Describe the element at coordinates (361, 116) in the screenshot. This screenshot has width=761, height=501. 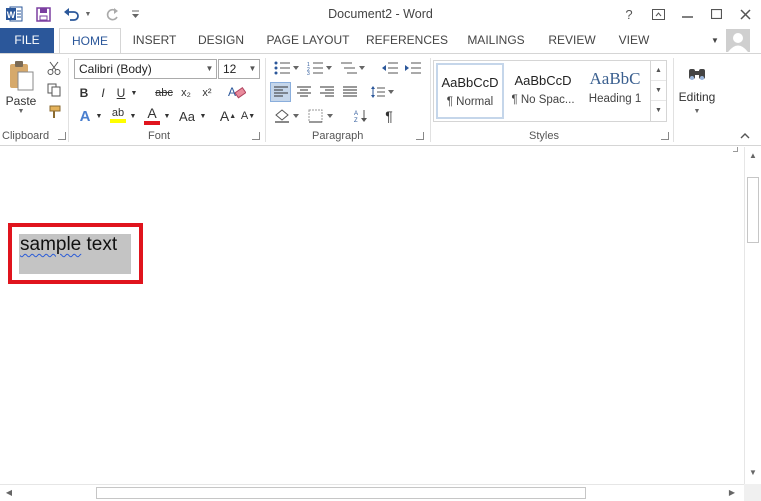
I see `sort-icon: AZ` at that location.